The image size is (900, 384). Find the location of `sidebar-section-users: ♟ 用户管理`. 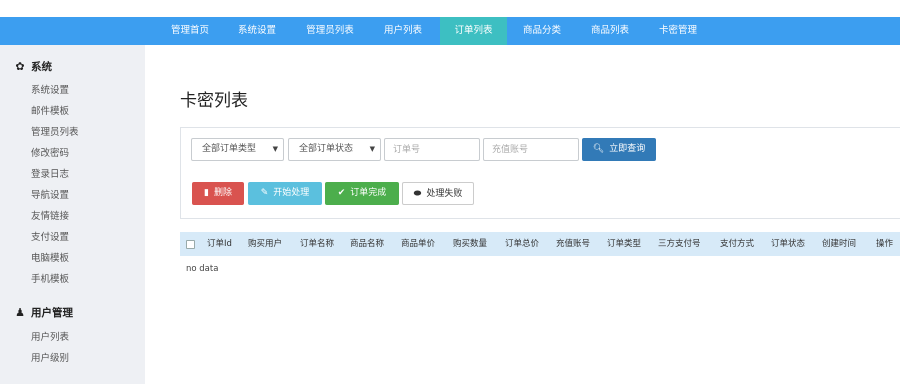

sidebar-section-users: ♟ 用户管理 is located at coordinates (43, 313).